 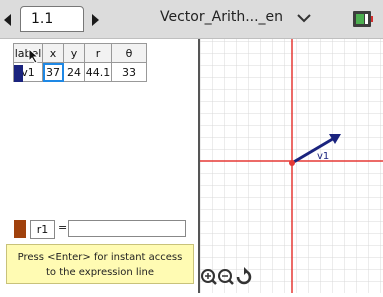 What do you see at coordinates (323, 156) in the screenshot?
I see `vector-label: v1` at bounding box center [323, 156].